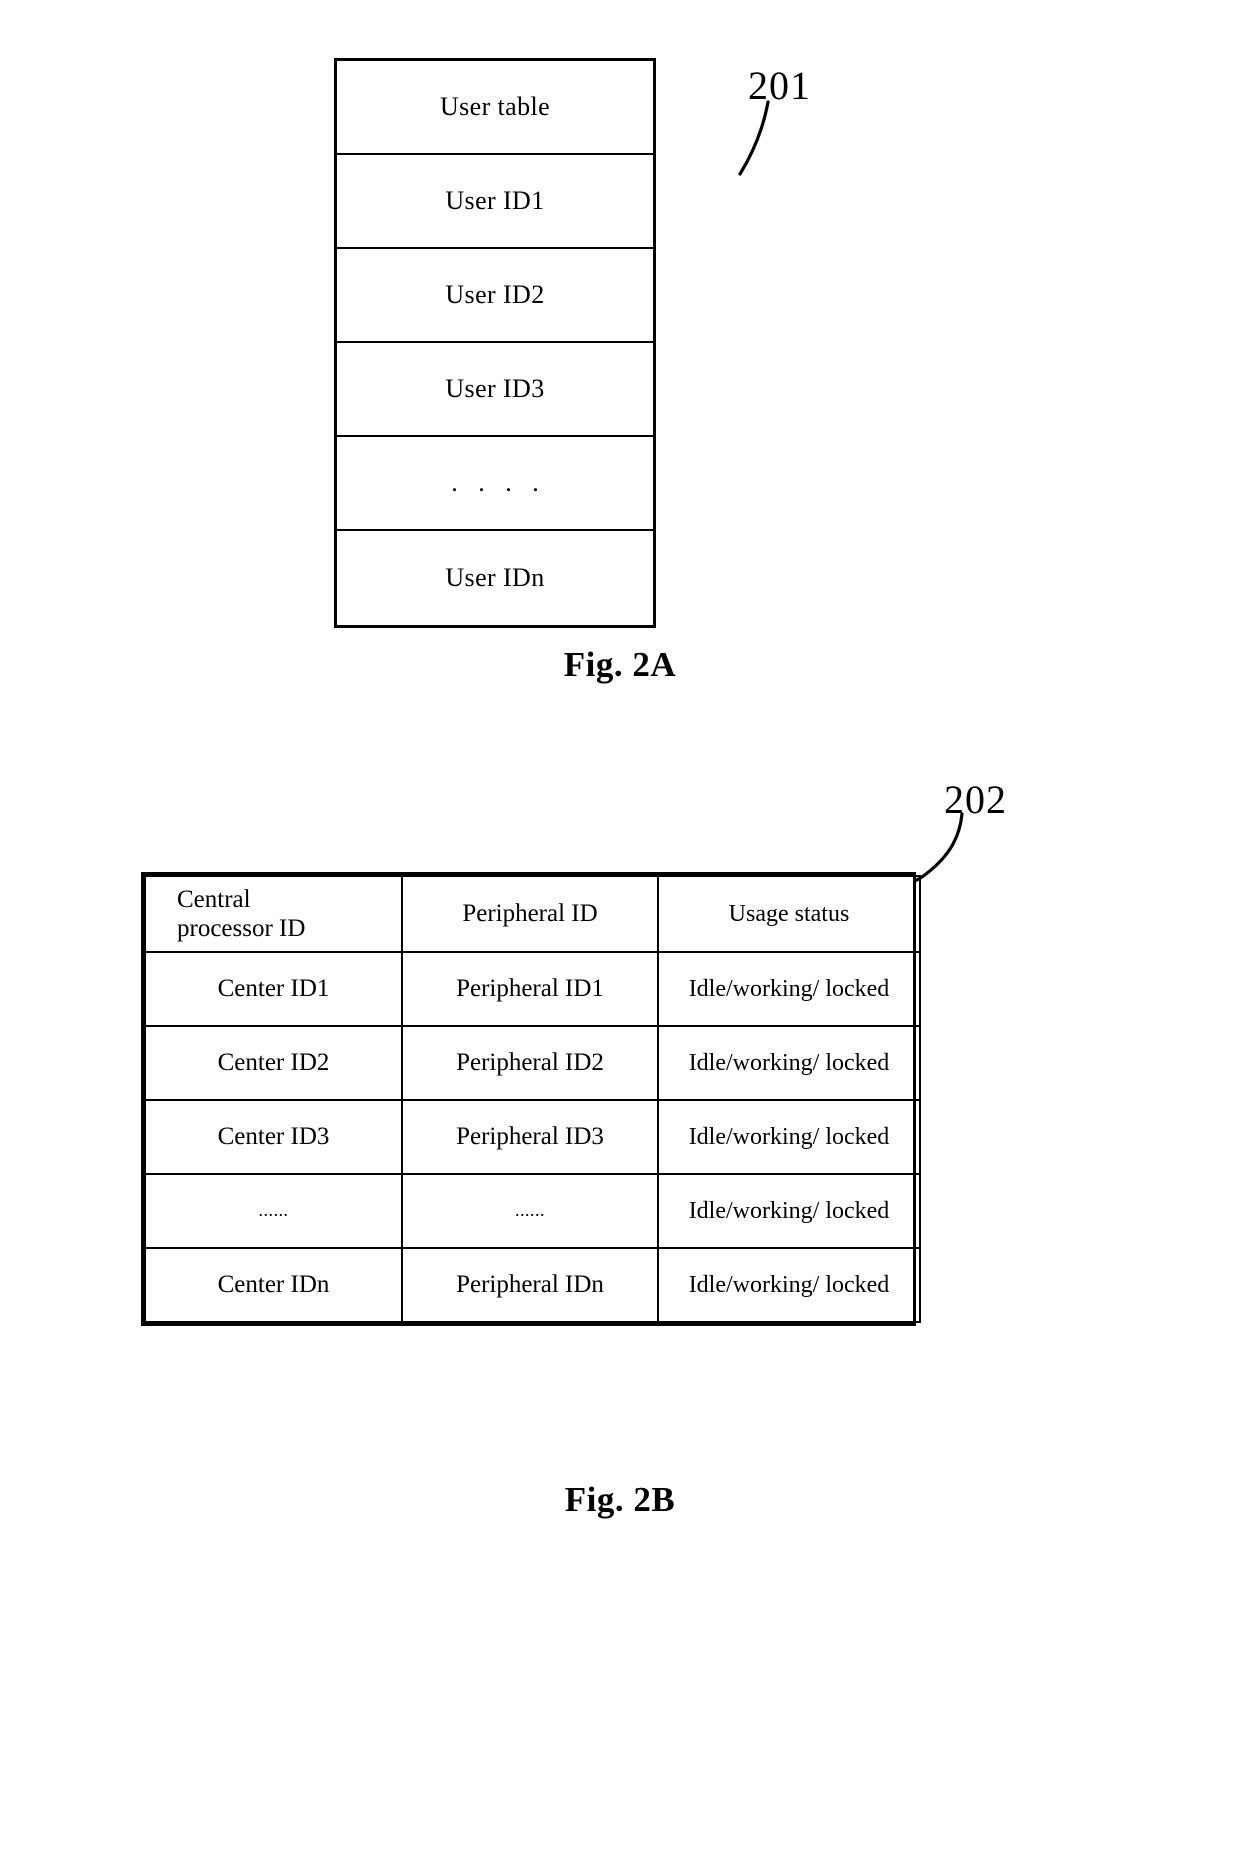  I want to click on table-row: ...... ...... Idle/working/ locked, so click(532, 1211).